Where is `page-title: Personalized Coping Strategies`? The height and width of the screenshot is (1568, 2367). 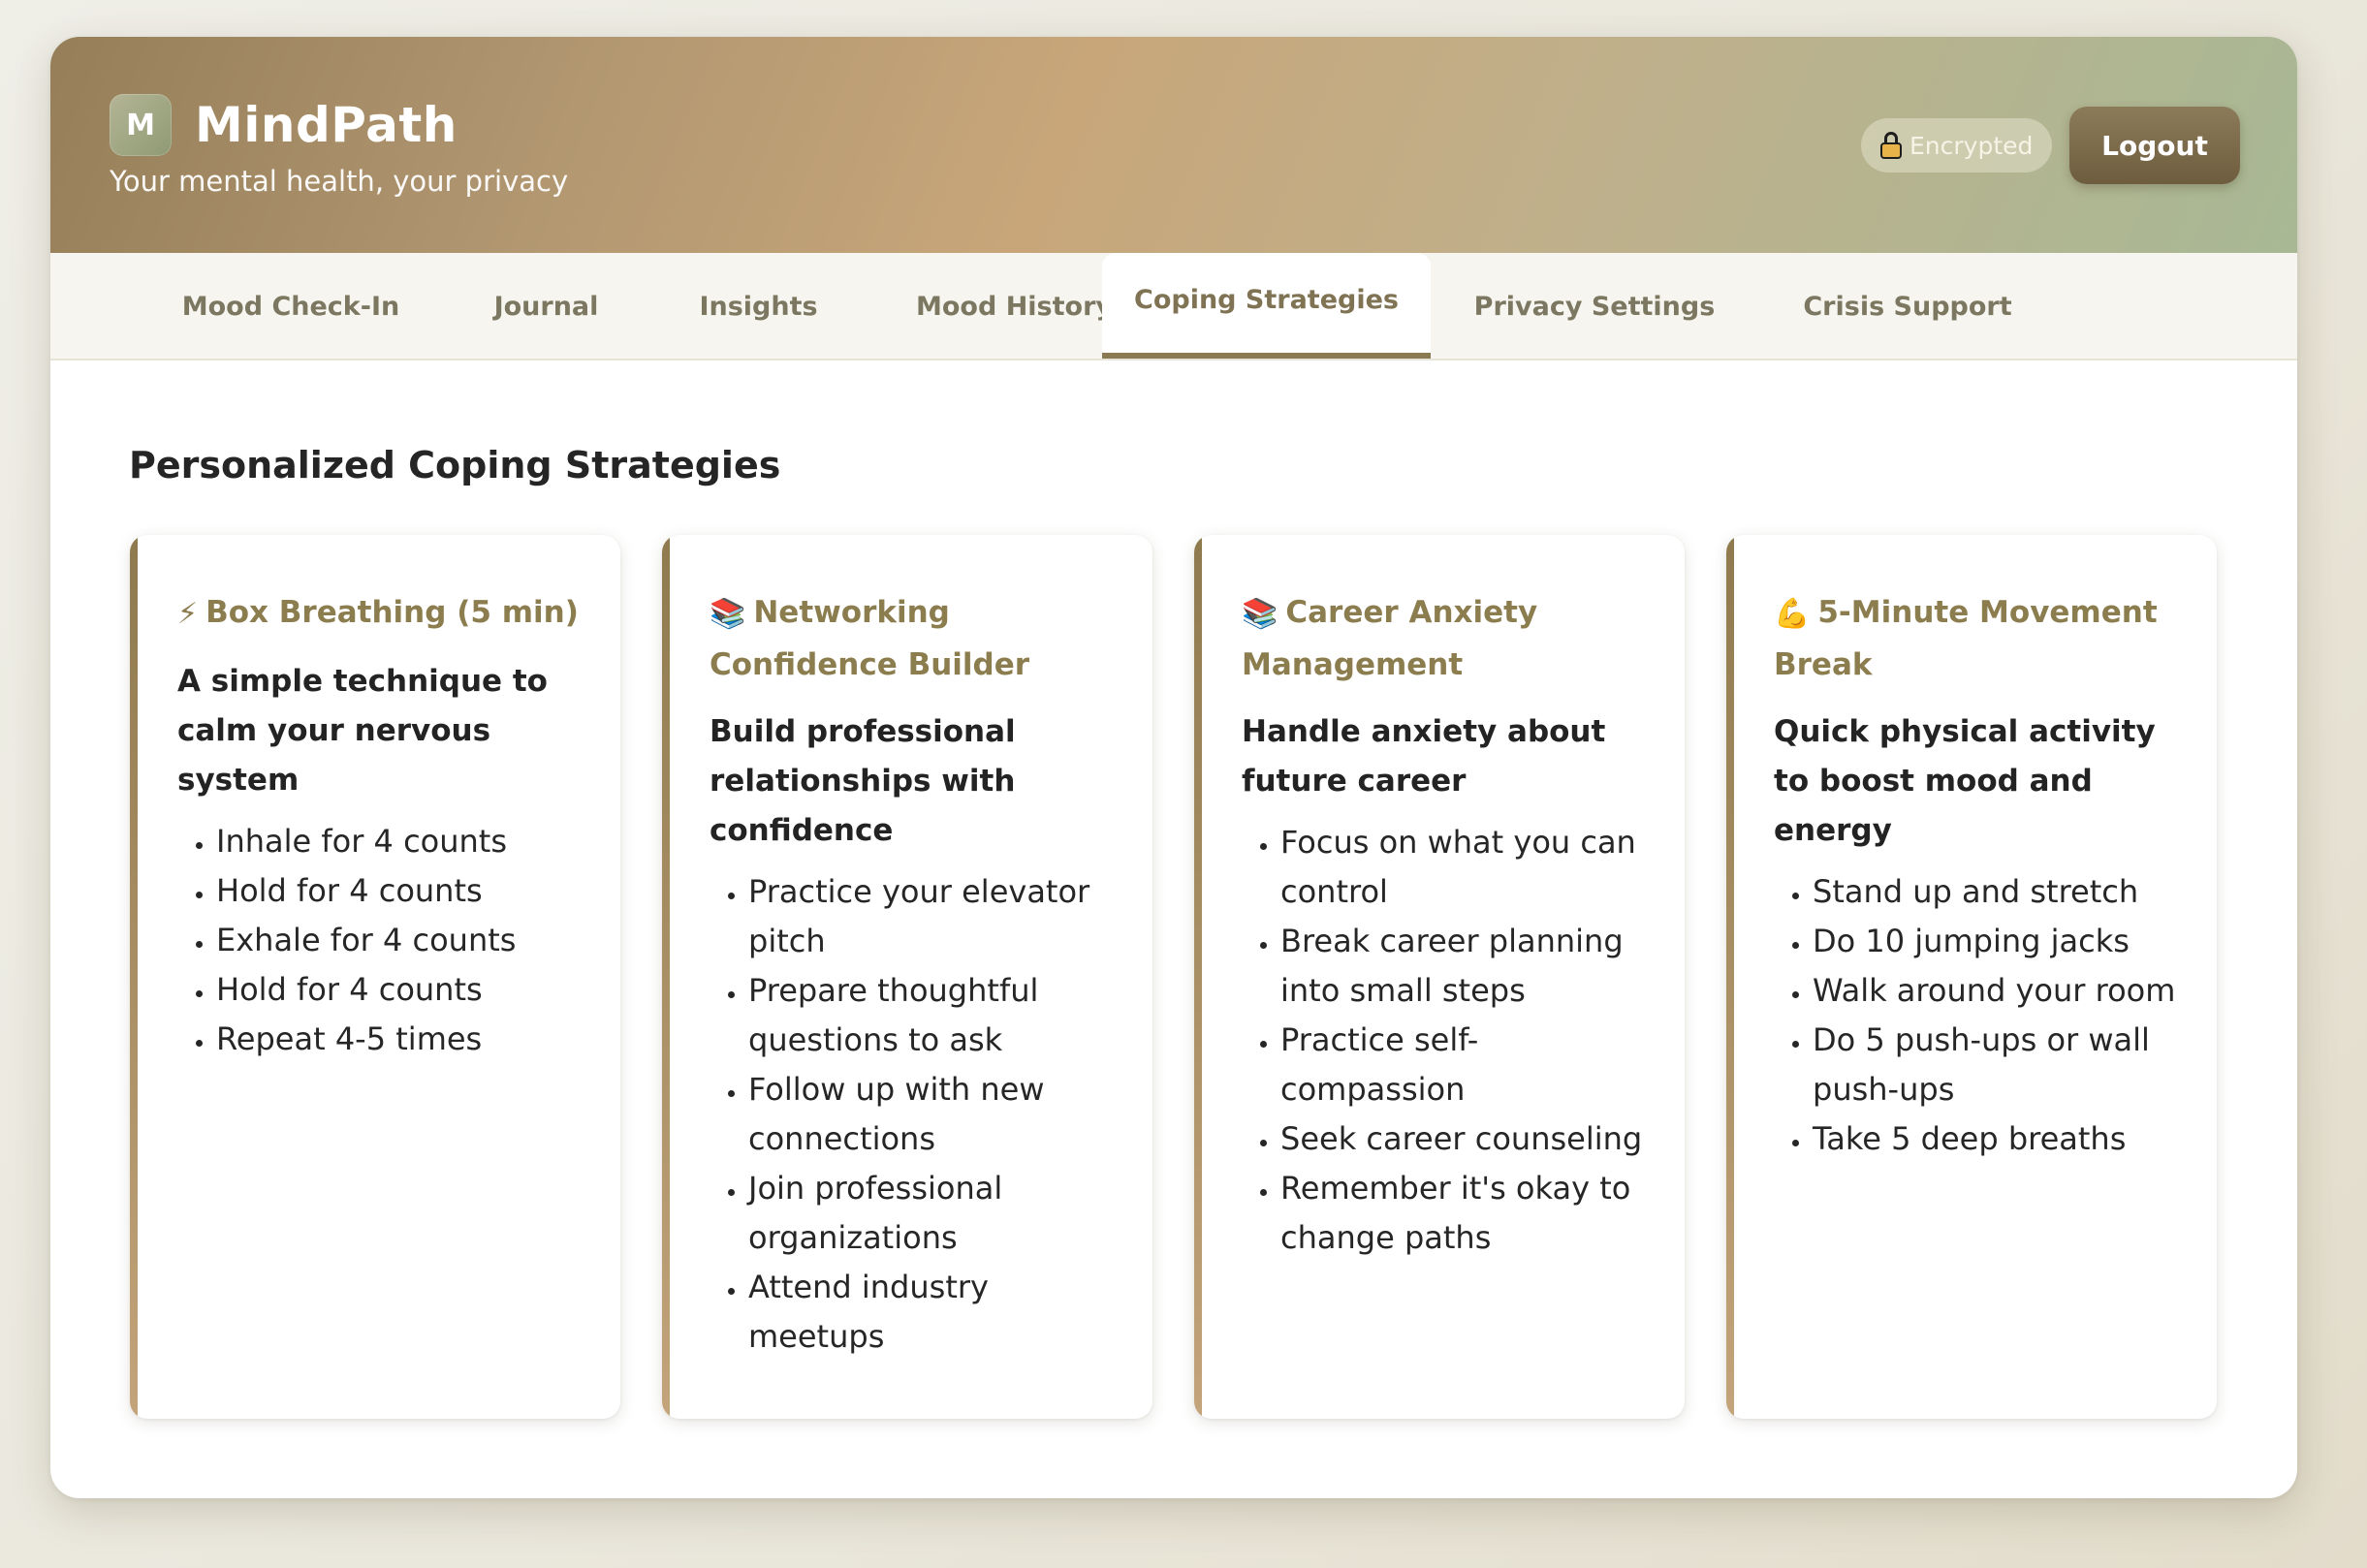 page-title: Personalized Coping Strategies is located at coordinates (455, 465).